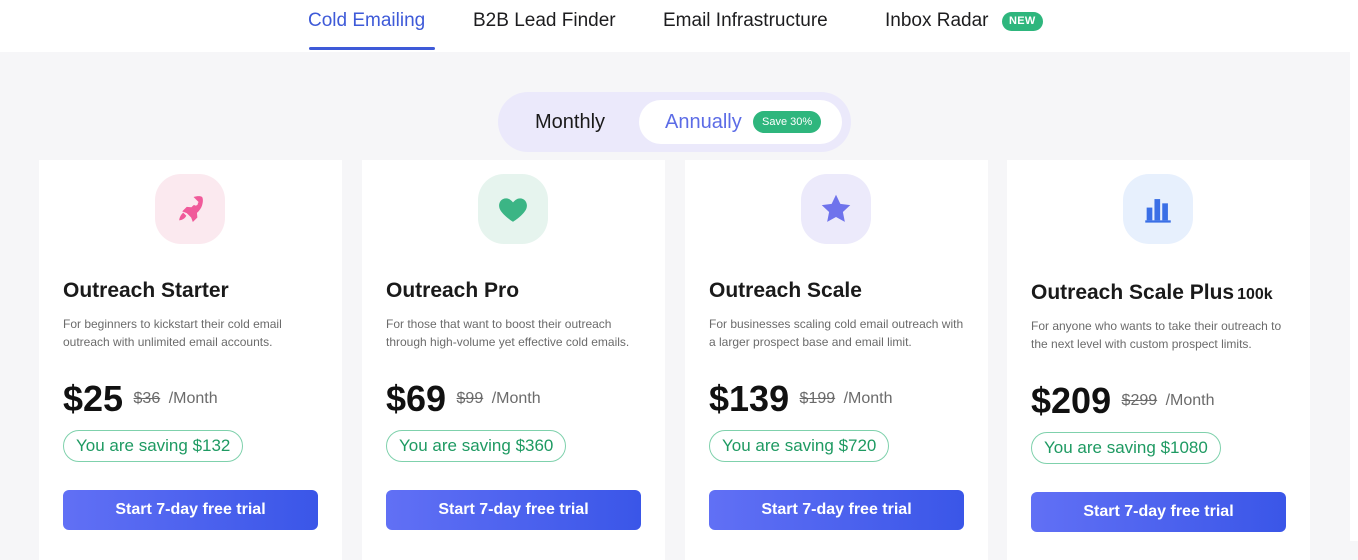  What do you see at coordinates (1354, 270) in the screenshot?
I see `scrollbar` at bounding box center [1354, 270].